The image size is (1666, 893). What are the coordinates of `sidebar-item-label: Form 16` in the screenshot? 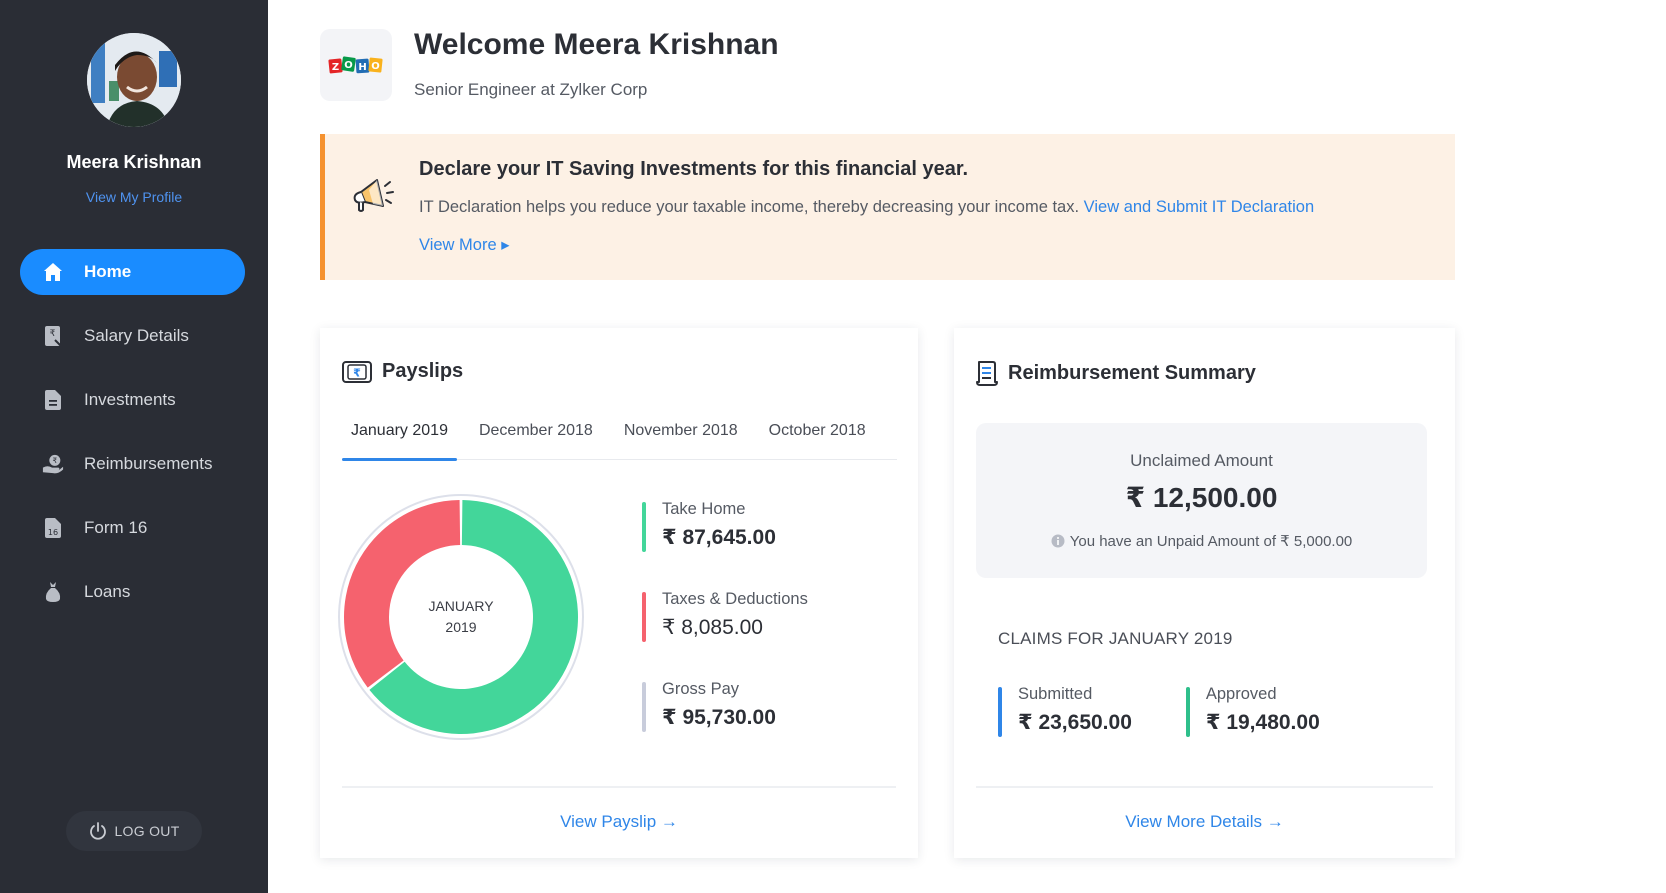 It's located at (116, 527).